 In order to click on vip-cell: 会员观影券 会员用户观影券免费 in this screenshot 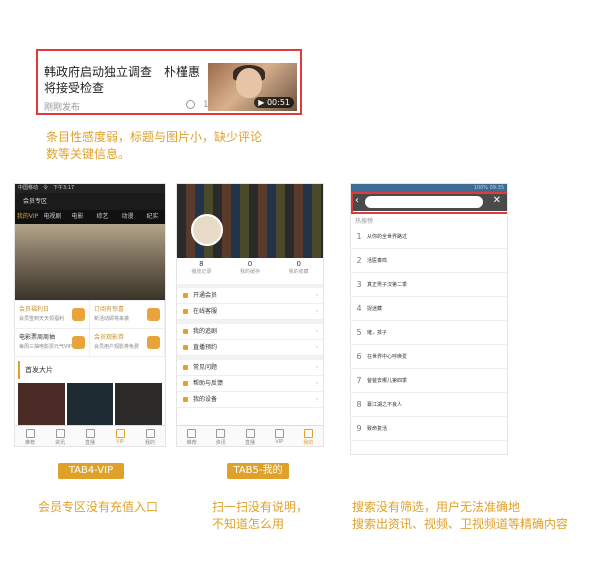, I will do `click(127, 343)`.